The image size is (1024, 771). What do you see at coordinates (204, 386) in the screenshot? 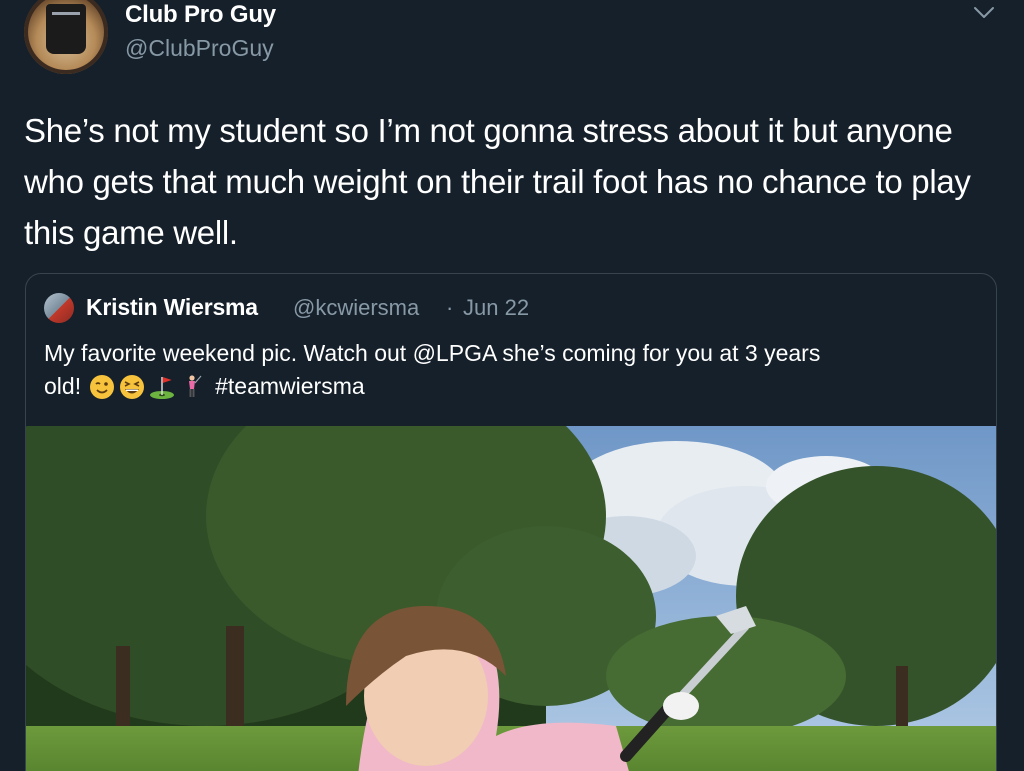
I see `quoted-text-line2: old! #teamwiersma` at bounding box center [204, 386].